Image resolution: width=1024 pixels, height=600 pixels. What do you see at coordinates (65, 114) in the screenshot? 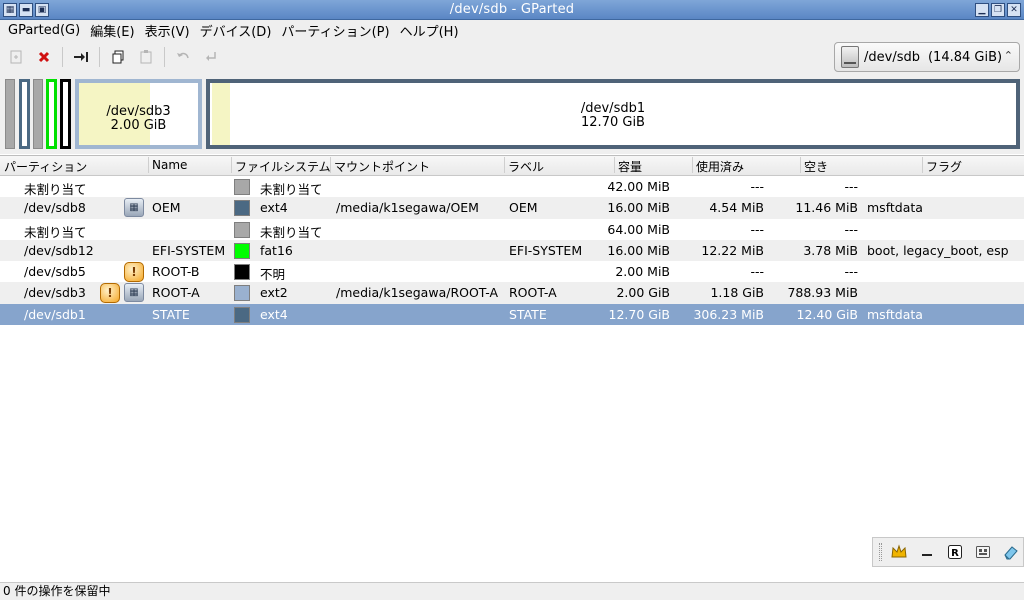
I see `map-sdb5` at bounding box center [65, 114].